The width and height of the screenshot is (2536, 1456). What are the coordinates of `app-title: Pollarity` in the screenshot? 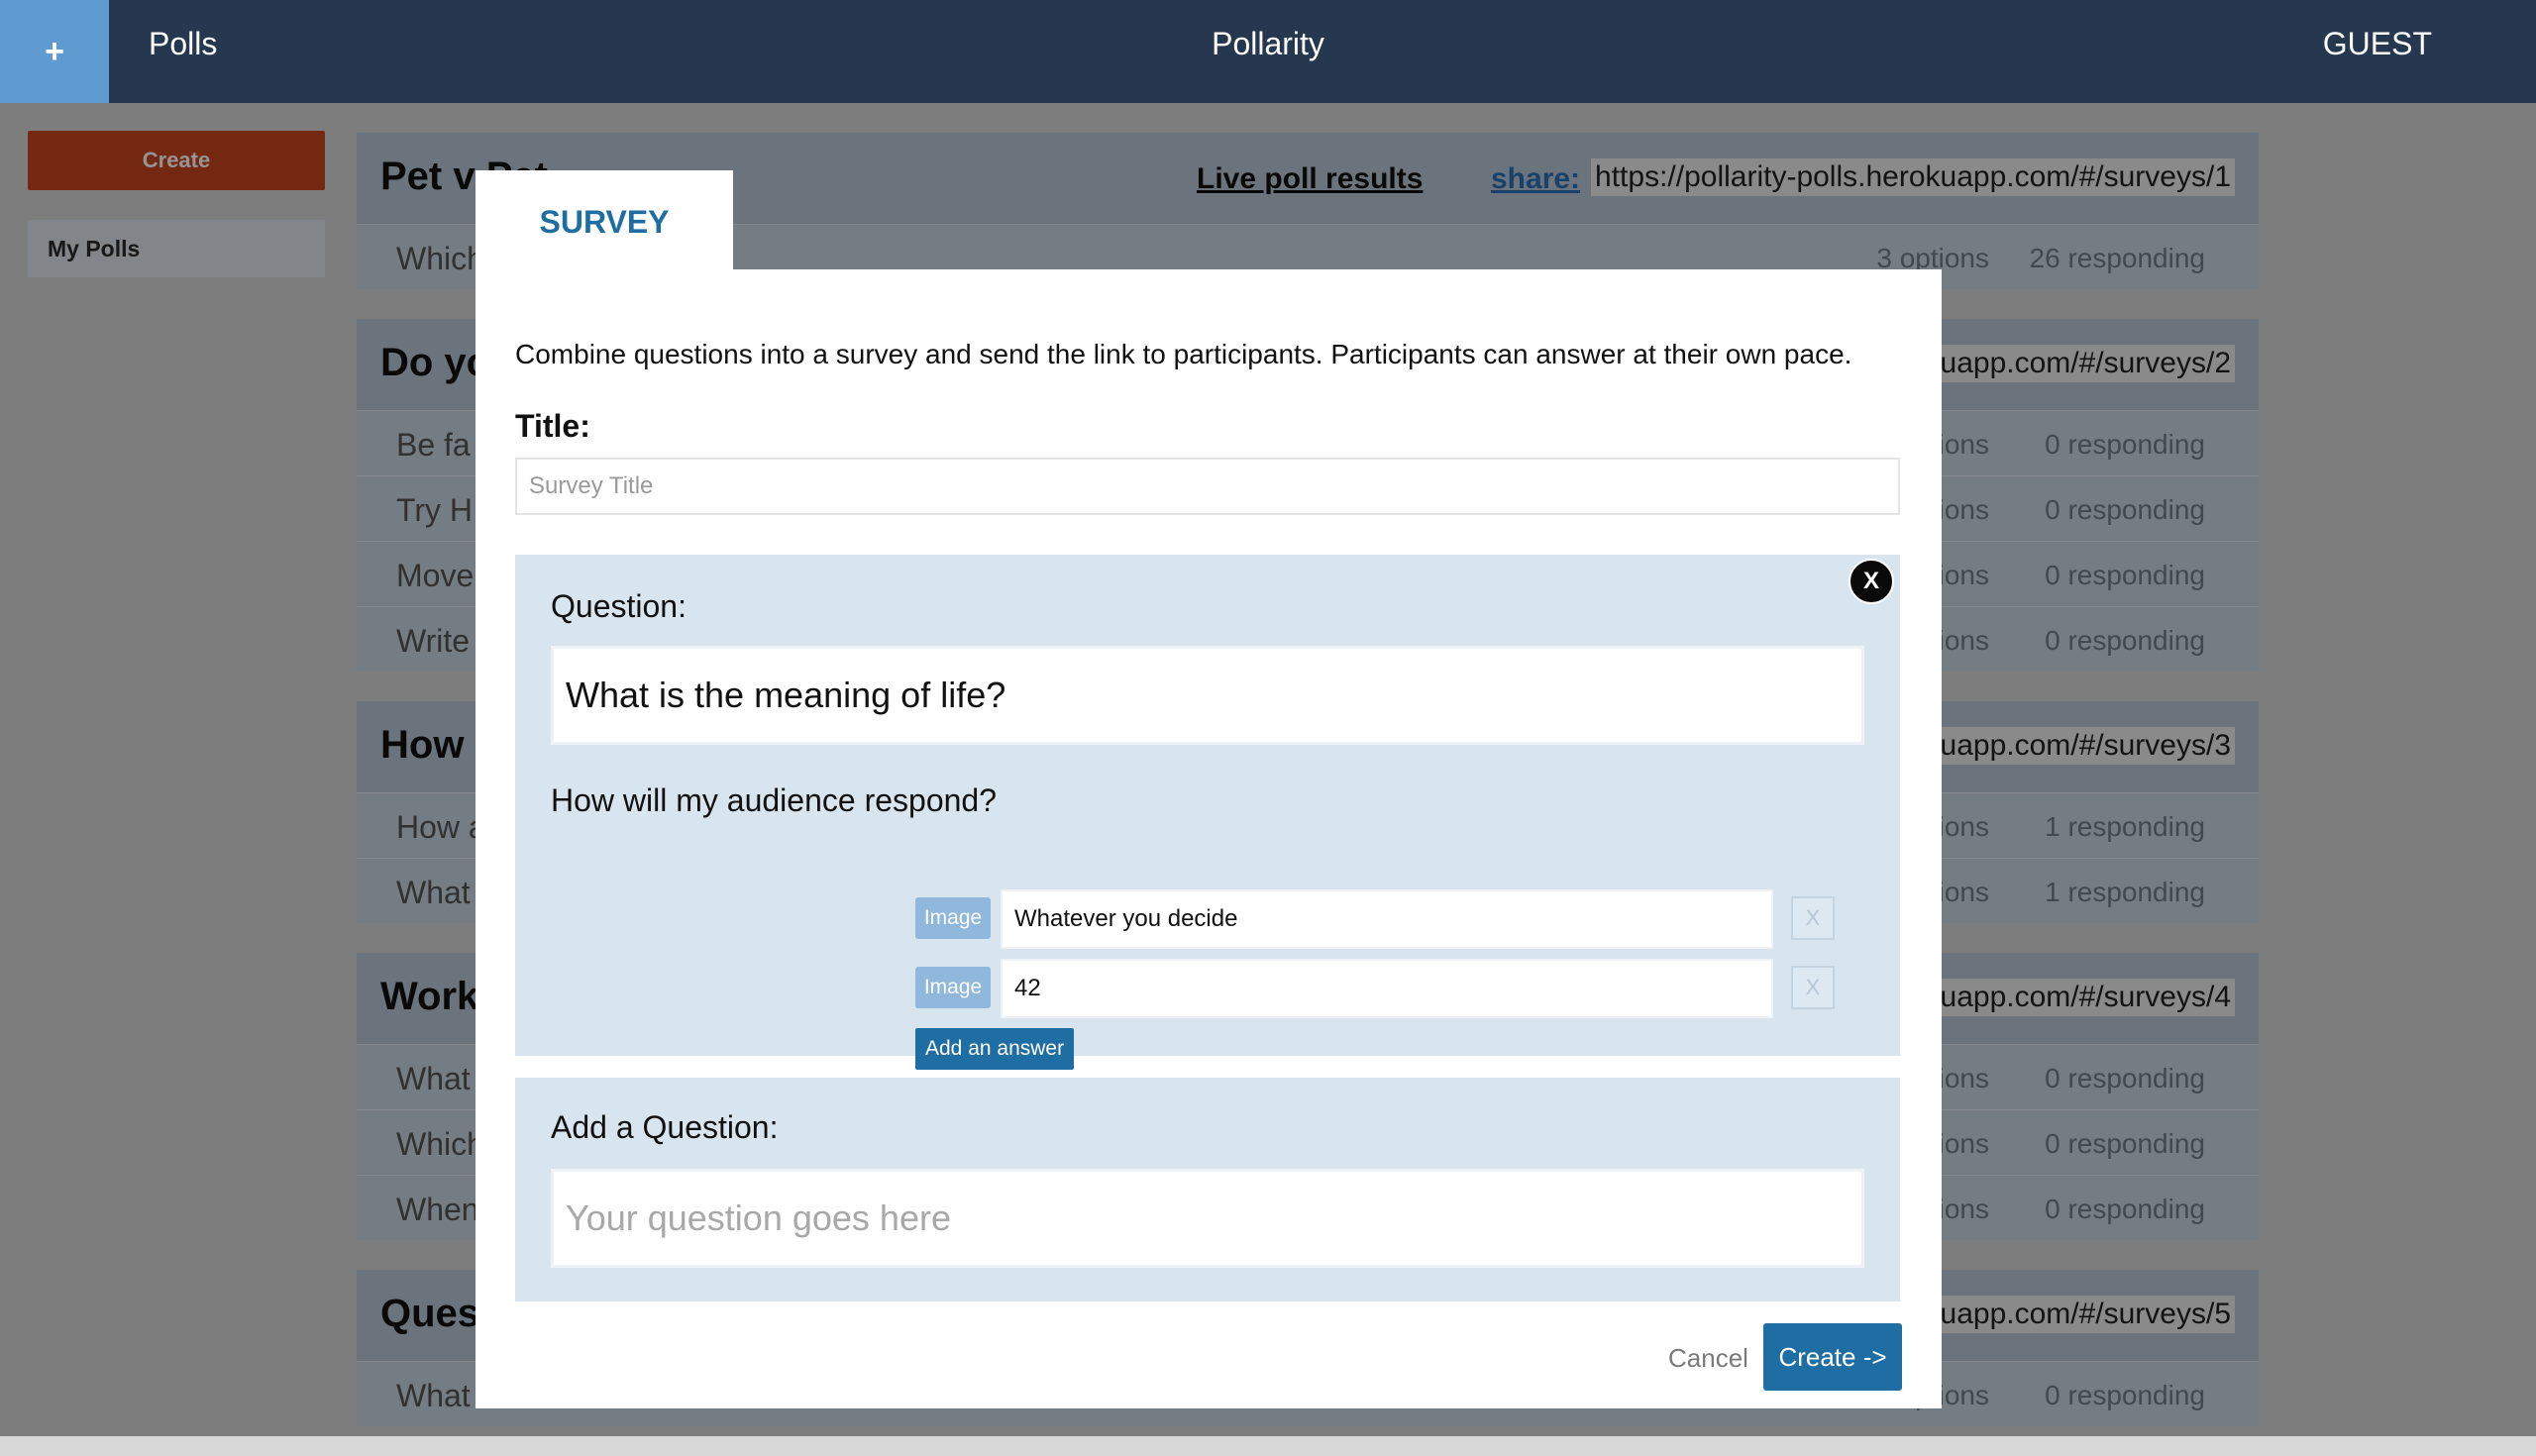 It's located at (1268, 43).